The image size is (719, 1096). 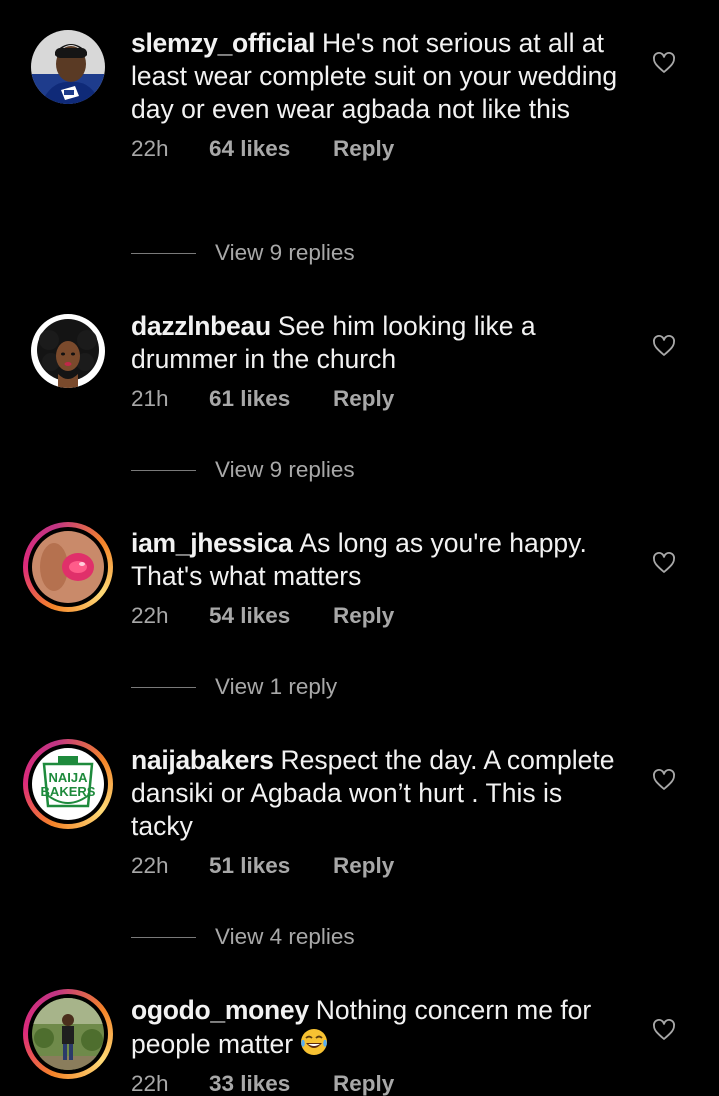 I want to click on logo-text-top: NAIJA, so click(x=68, y=777).